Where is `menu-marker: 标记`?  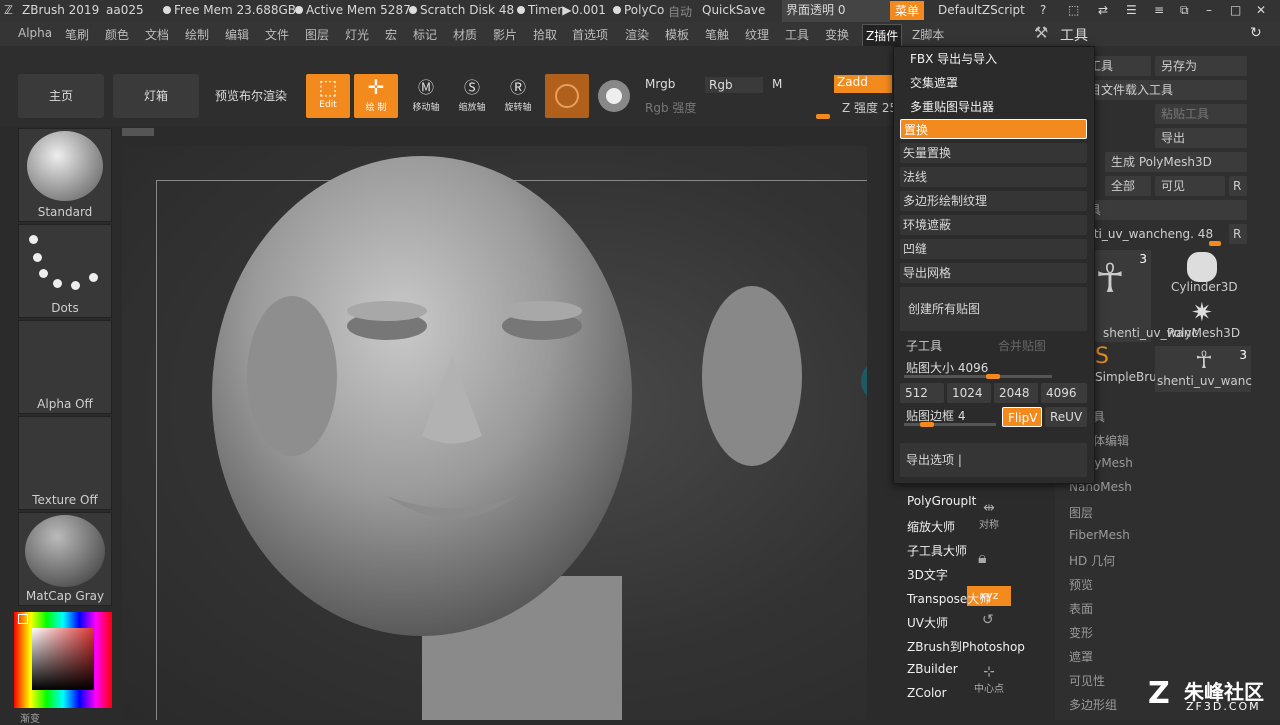 menu-marker: 标记 is located at coordinates (425, 34).